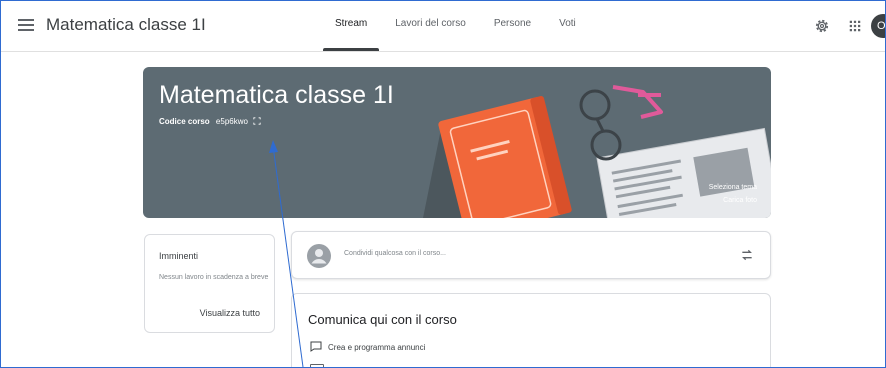 Image resolution: width=886 pixels, height=368 pixels. Describe the element at coordinates (257, 121) in the screenshot. I see `fullscreen-icon` at that location.